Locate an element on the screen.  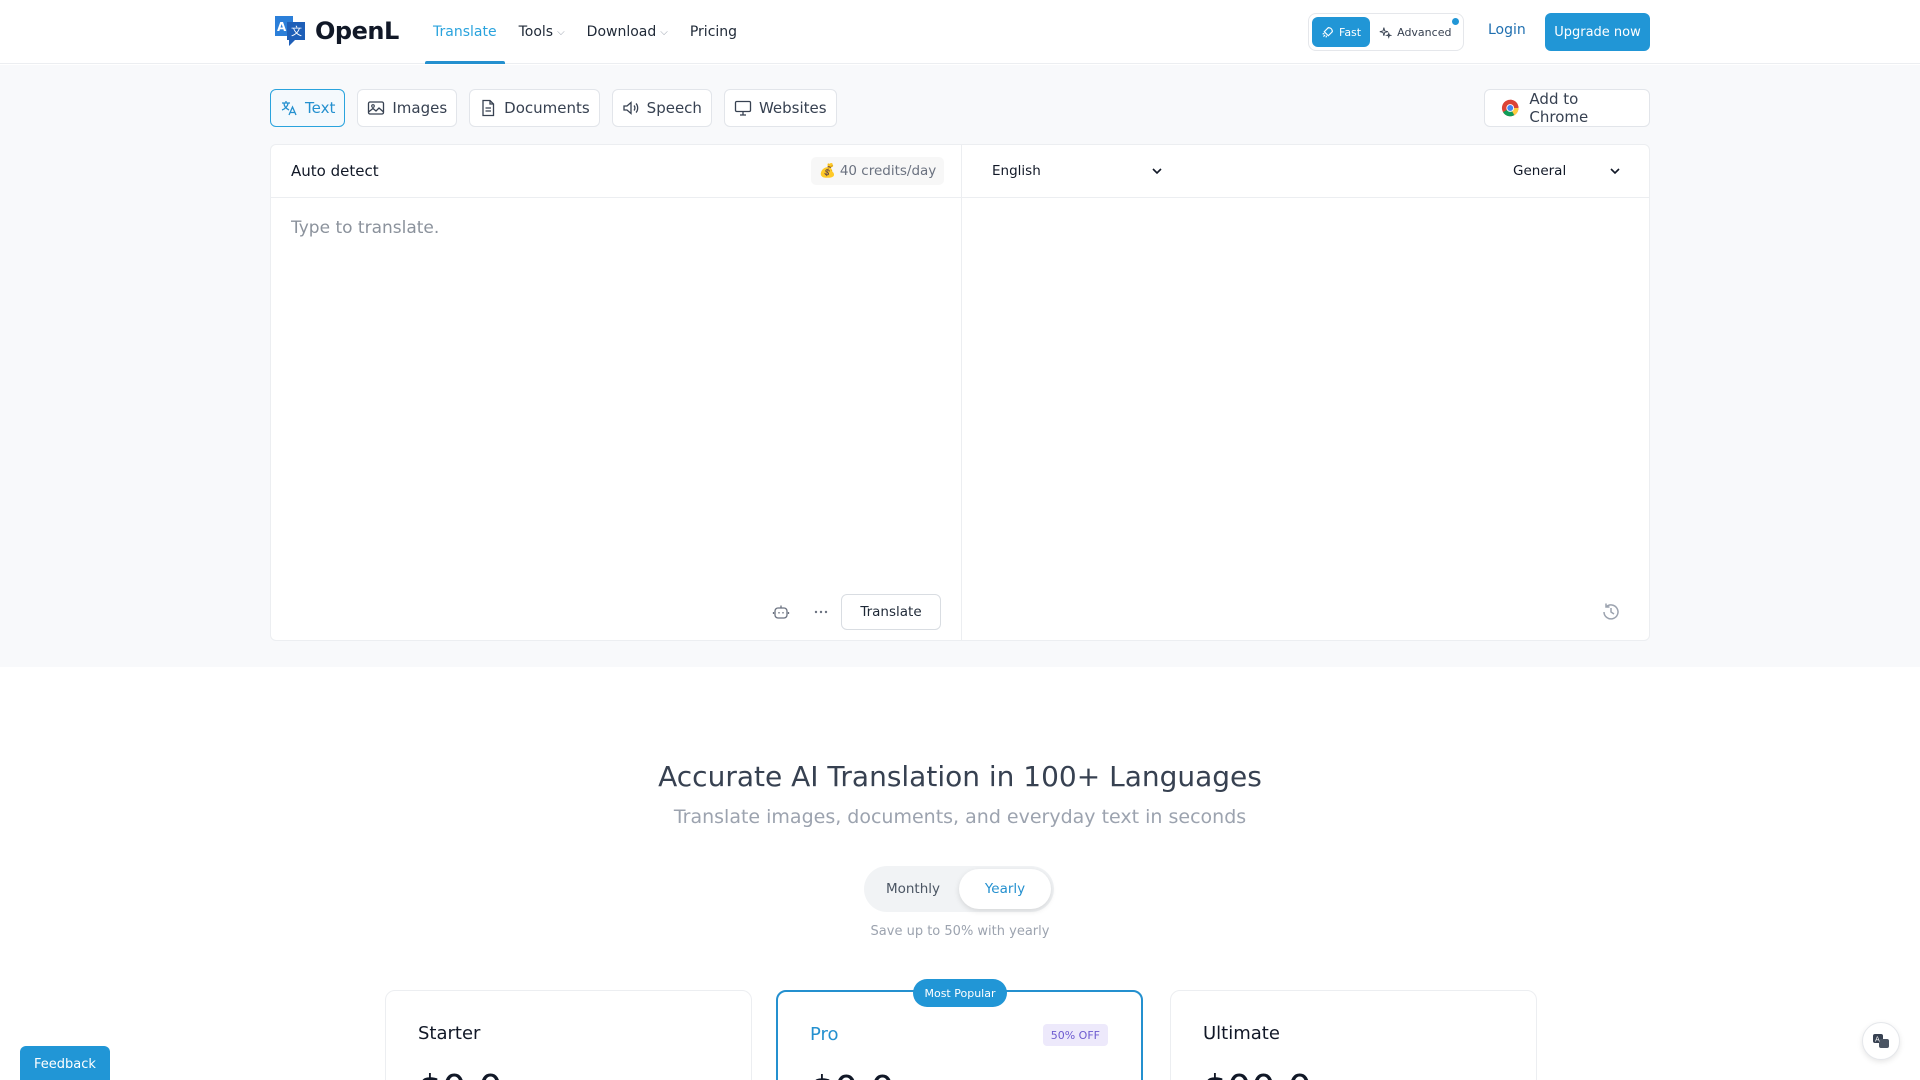
translate-assistant-icon: A is located at coordinates (1881, 1041).